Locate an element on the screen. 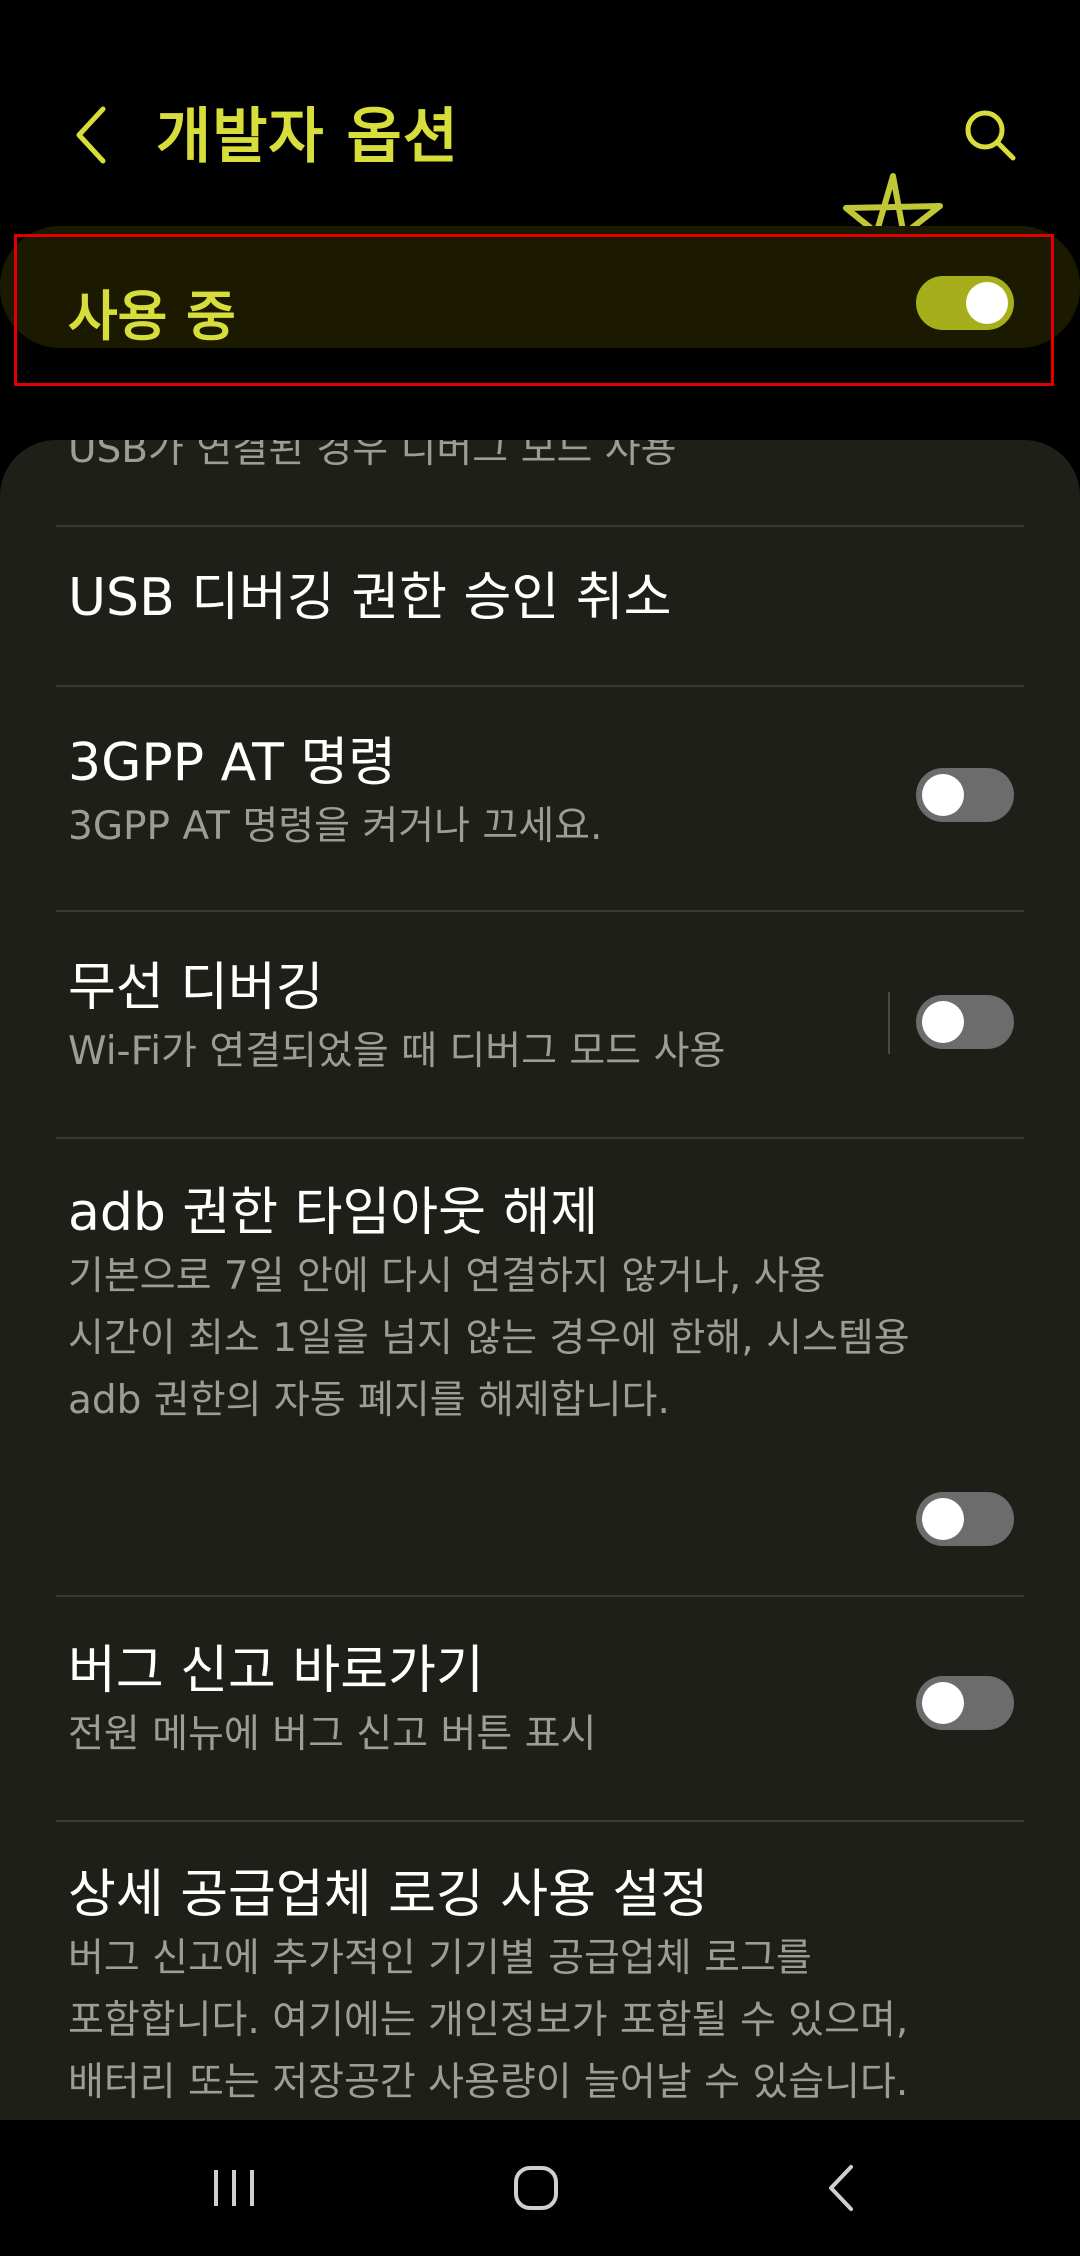 This screenshot has height=2256, width=1080. list-item-revoke-usb-debugging: USB 디버깅 권한 승인 취소 is located at coordinates (540, 598).